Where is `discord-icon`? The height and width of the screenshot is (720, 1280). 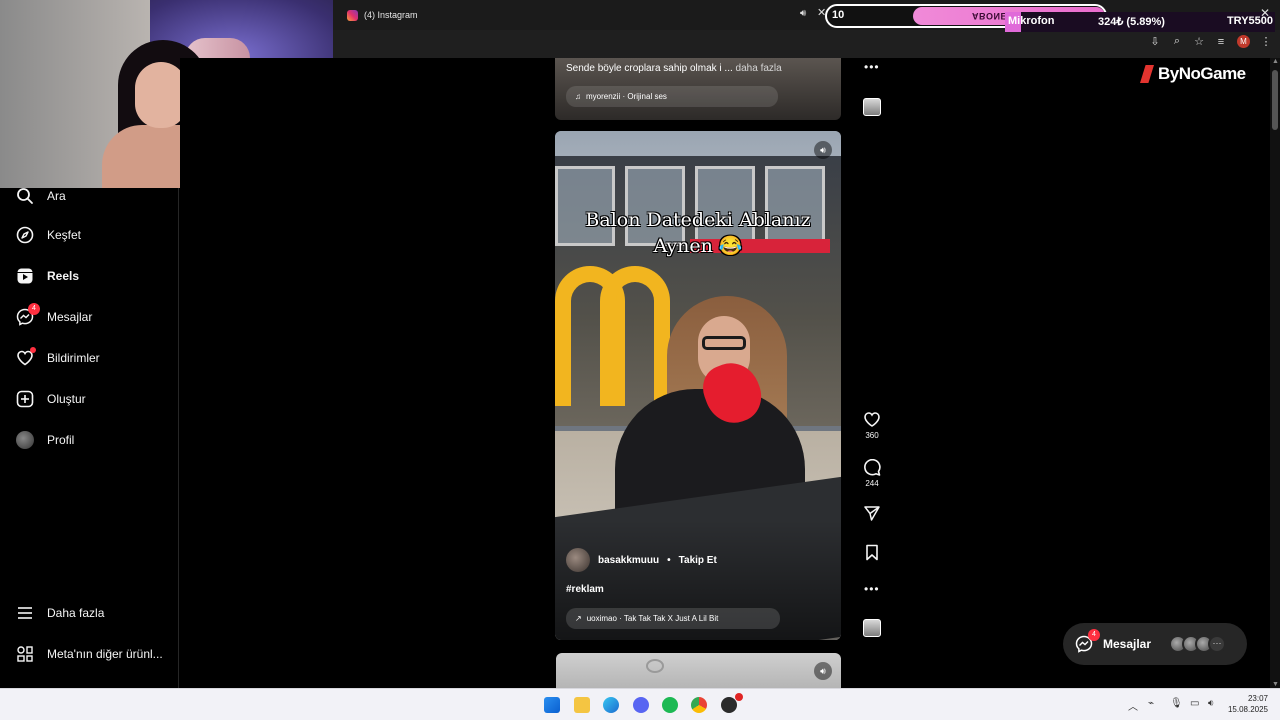
discord-icon is located at coordinates (641, 705).